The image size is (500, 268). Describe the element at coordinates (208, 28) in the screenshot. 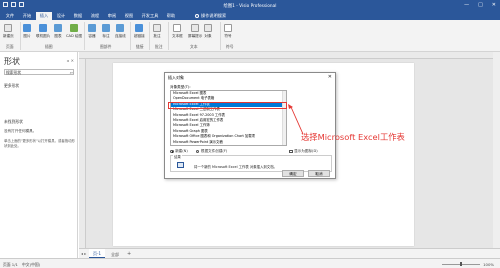

I see `object-icon` at that location.